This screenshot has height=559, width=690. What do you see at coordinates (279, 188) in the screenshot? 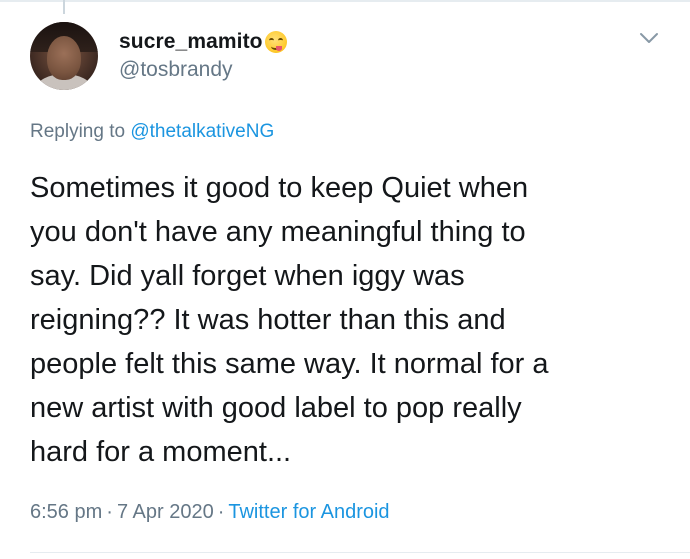
I see `tweet-text-line: Sometimes it good to keep Quiet when` at bounding box center [279, 188].